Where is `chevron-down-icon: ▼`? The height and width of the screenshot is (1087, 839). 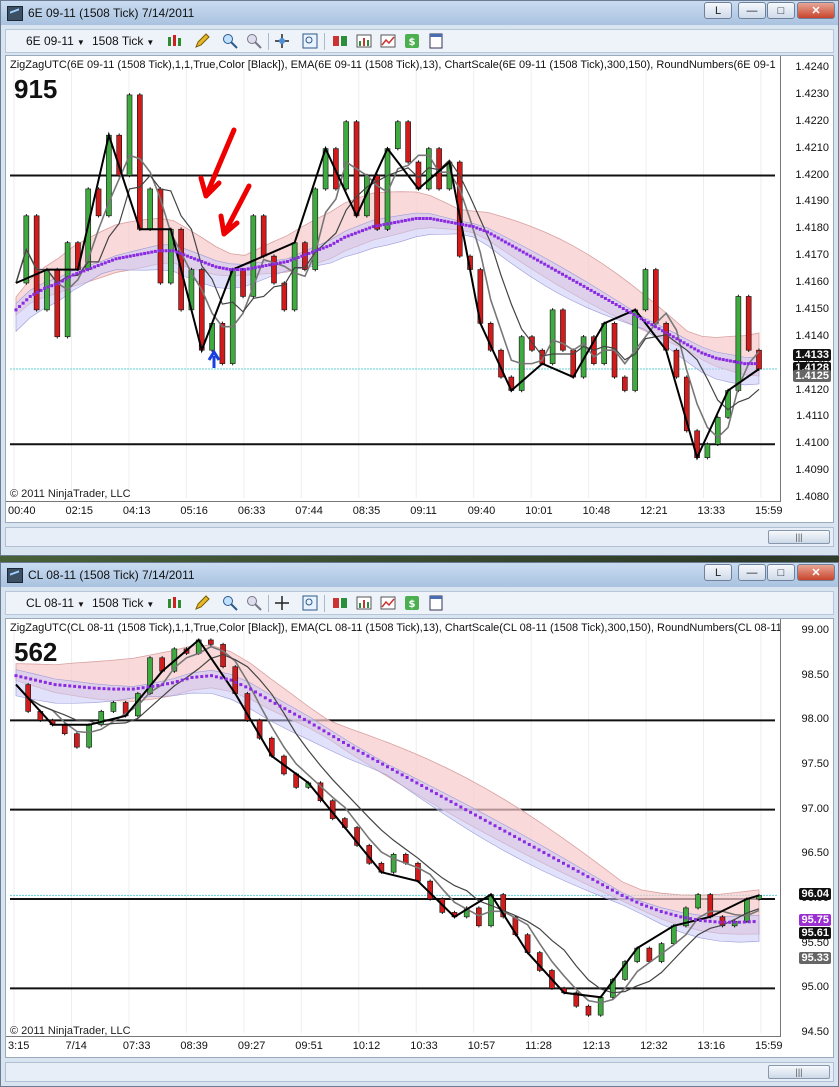 chevron-down-icon: ▼ is located at coordinates (150, 42).